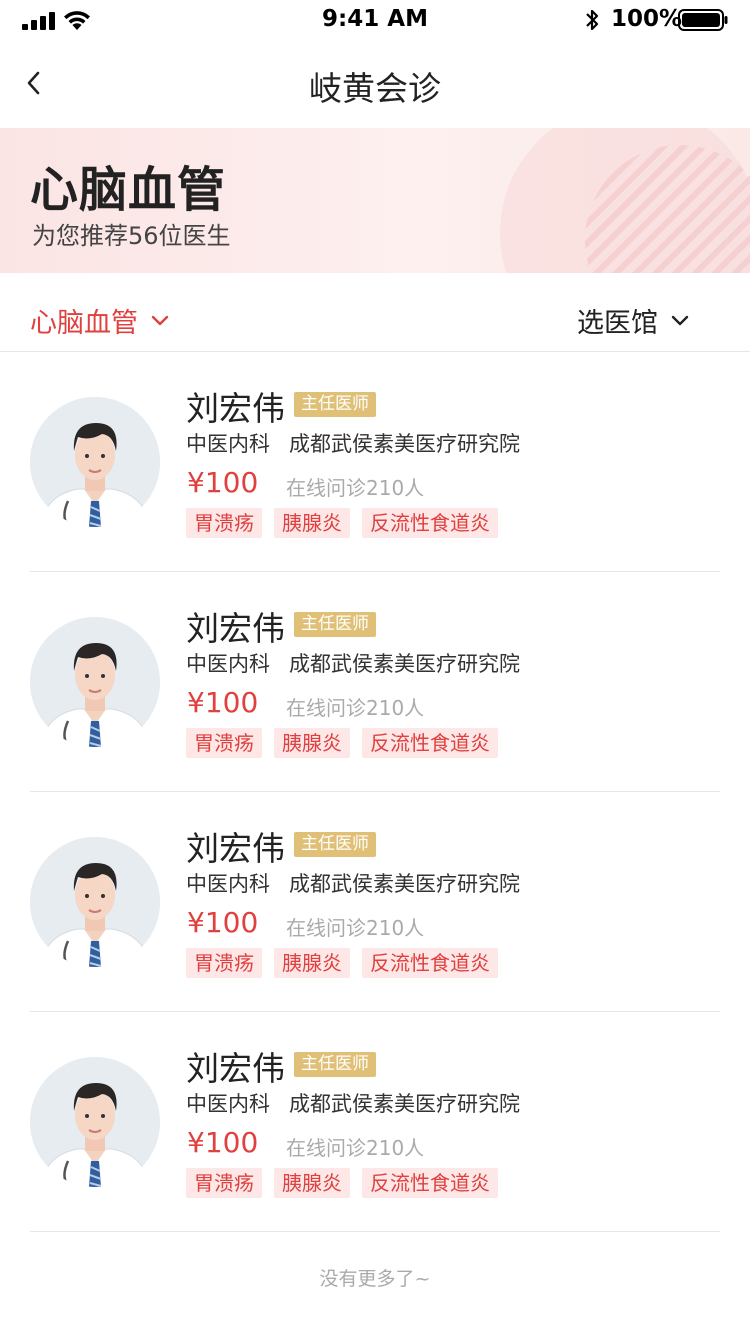 The image size is (750, 1344). I want to click on hospital-filter-label: 选医馆, so click(617, 323).